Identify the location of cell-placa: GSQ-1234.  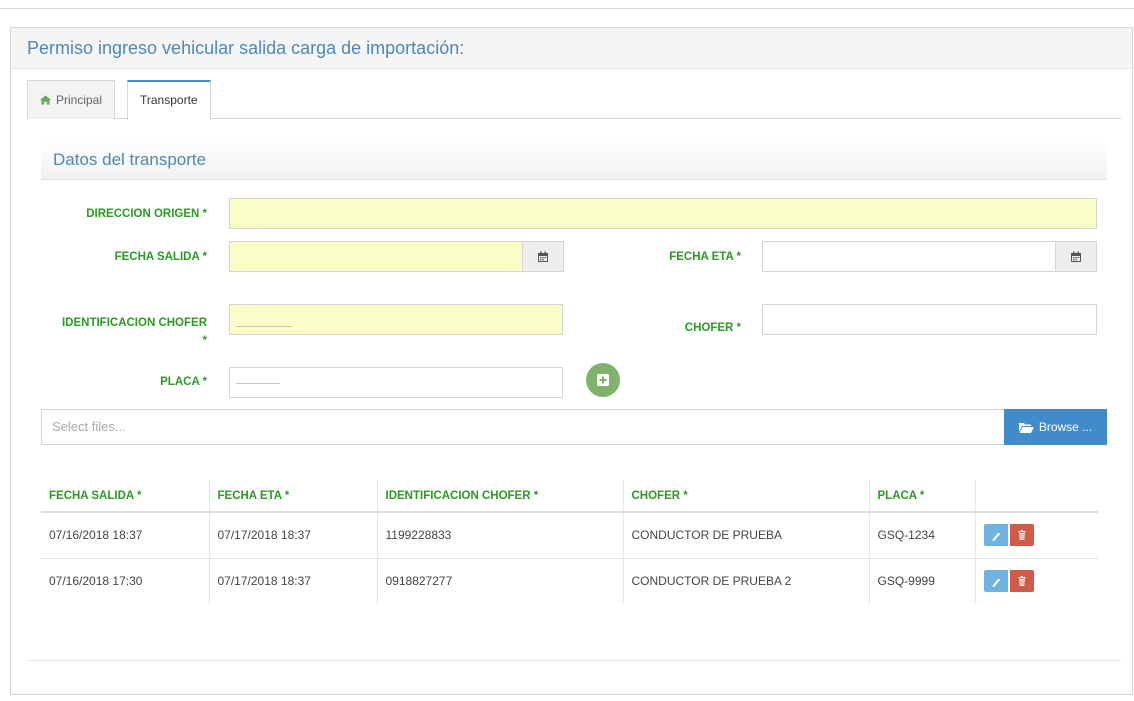
(922, 535).